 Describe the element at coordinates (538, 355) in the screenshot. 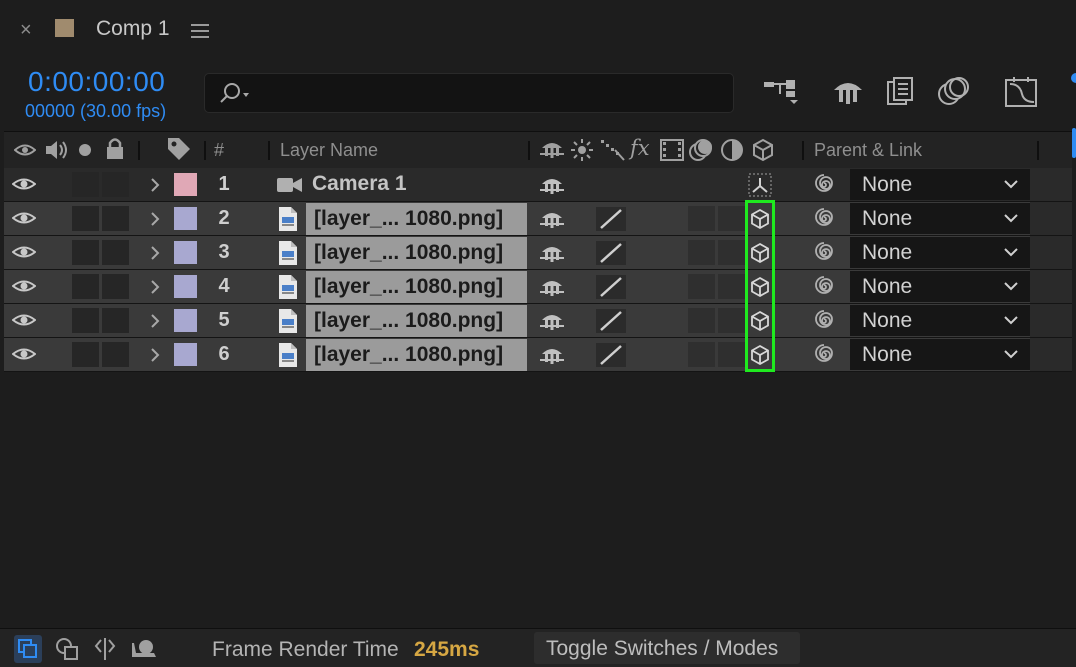

I see `layer-row-6: 6 [layer_... 1080.png] None` at that location.